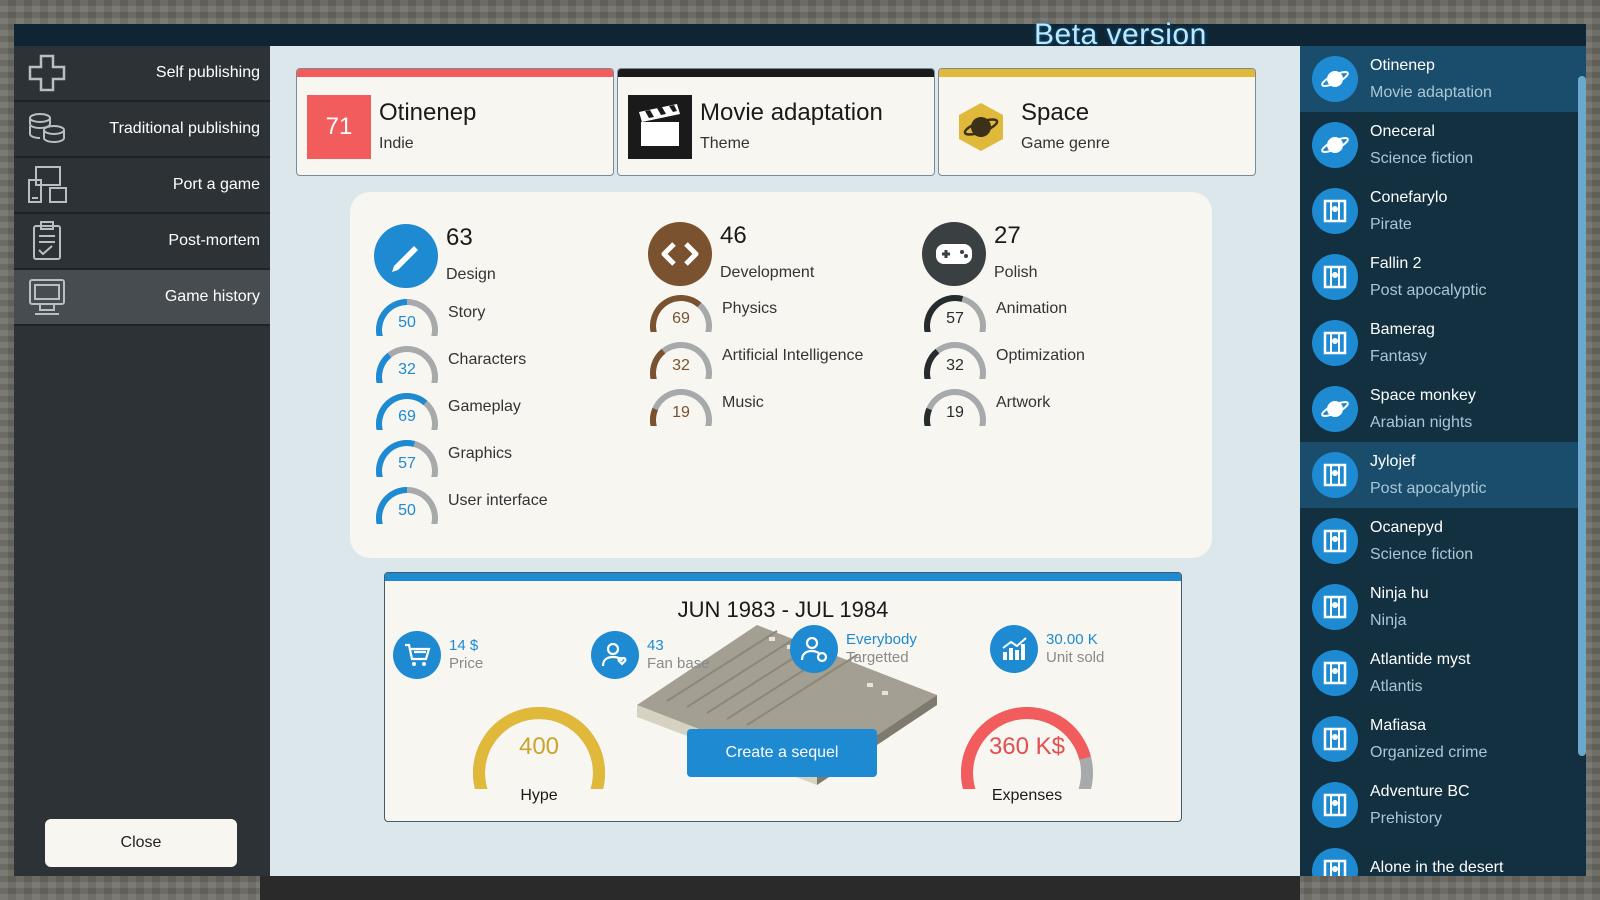 The height and width of the screenshot is (900, 1600). What do you see at coordinates (47, 129) in the screenshot?
I see `coins-icon` at bounding box center [47, 129].